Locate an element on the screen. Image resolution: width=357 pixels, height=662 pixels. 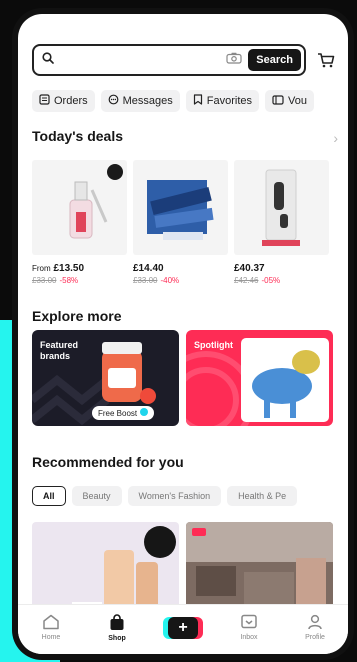
inbox-icon is located at coordinates (249, 623).